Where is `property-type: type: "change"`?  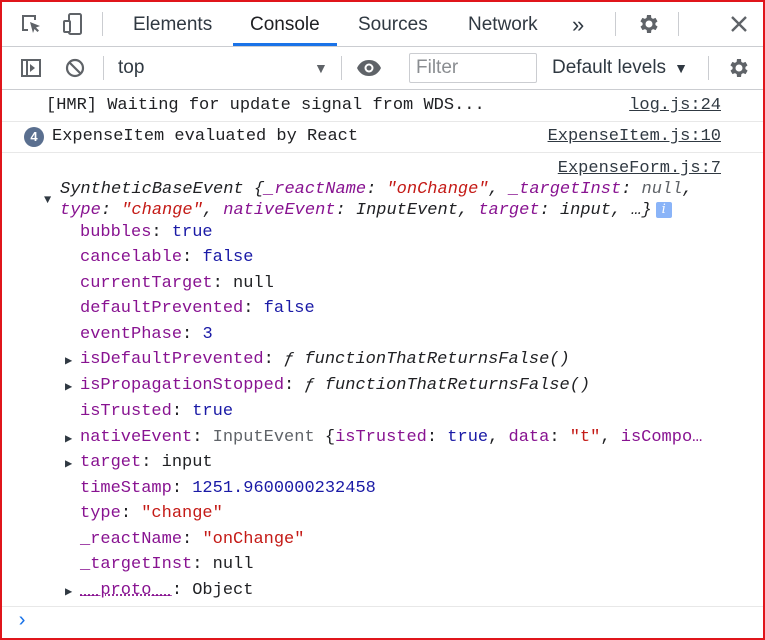
property-type: type: "change" is located at coordinates (151, 513).